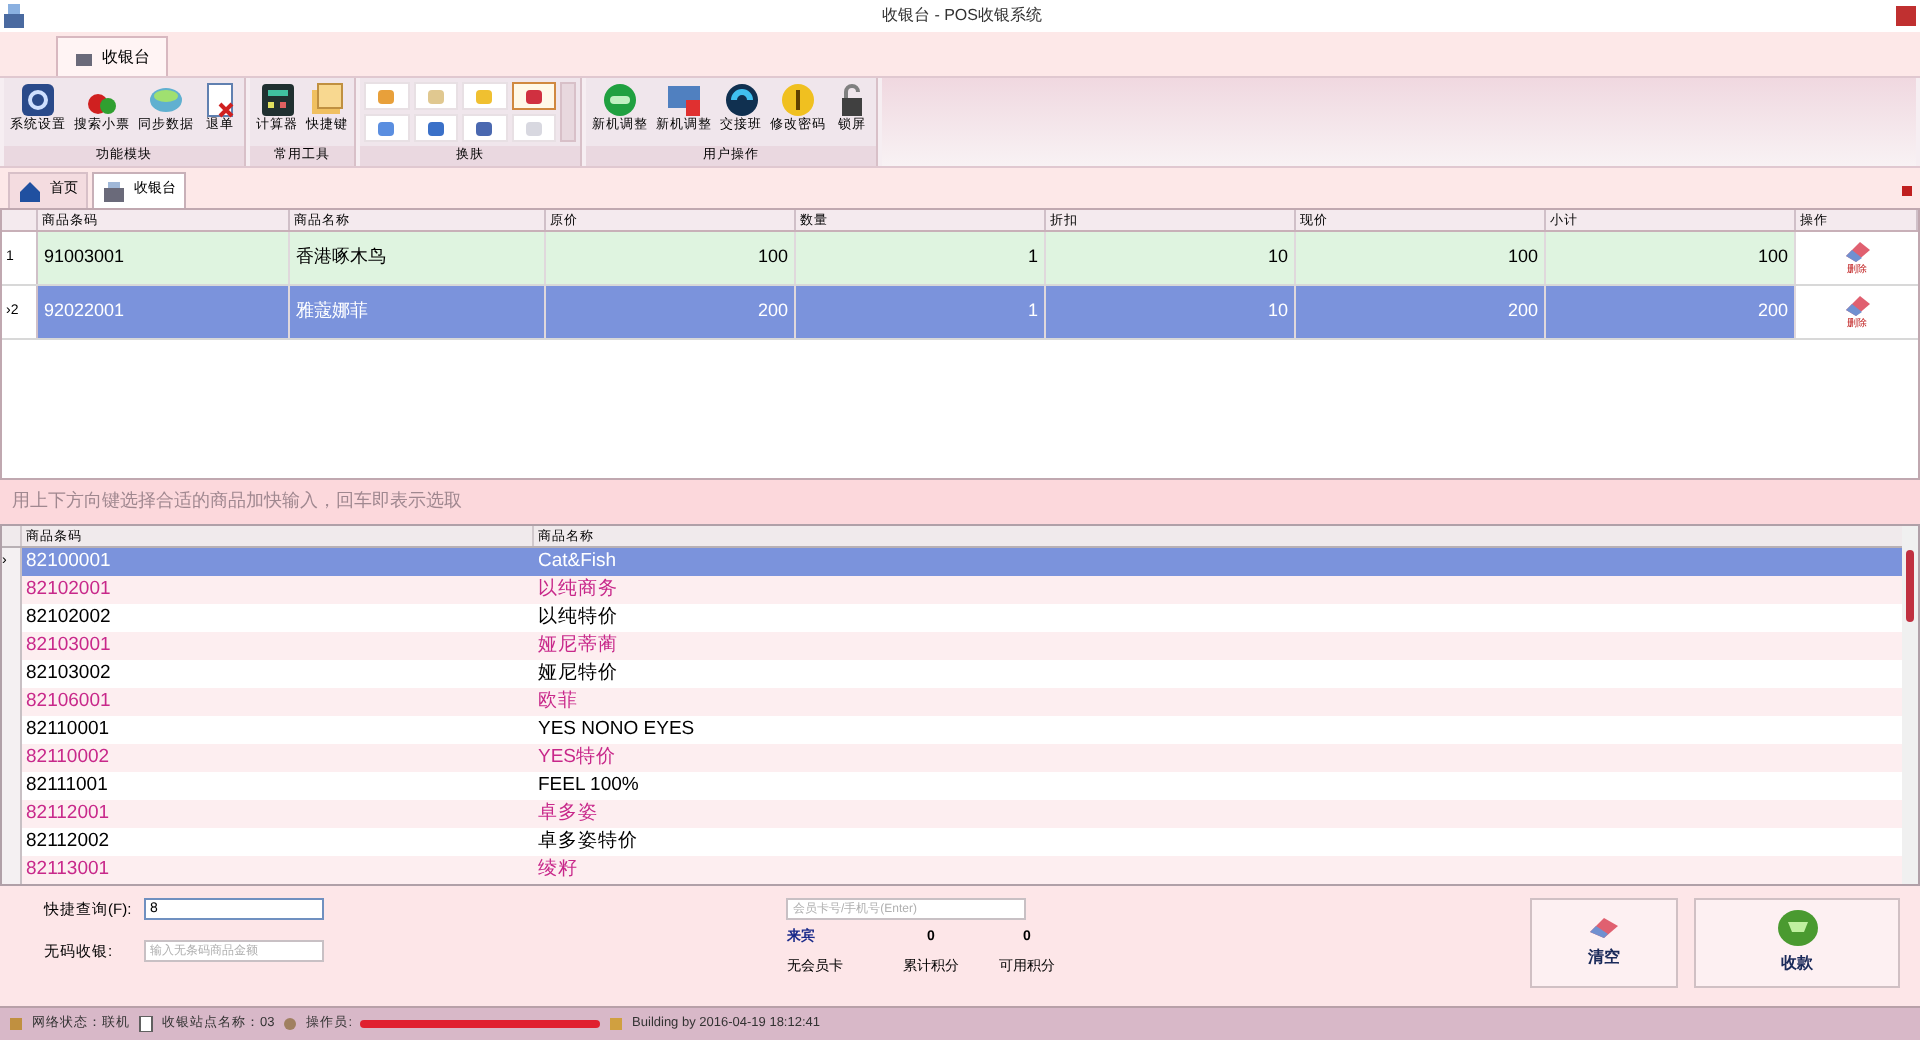 Image resolution: width=1920 pixels, height=1040 pixels. What do you see at coordinates (68, 674) in the screenshot?
I see `table-cell-text: 82103002` at bounding box center [68, 674].